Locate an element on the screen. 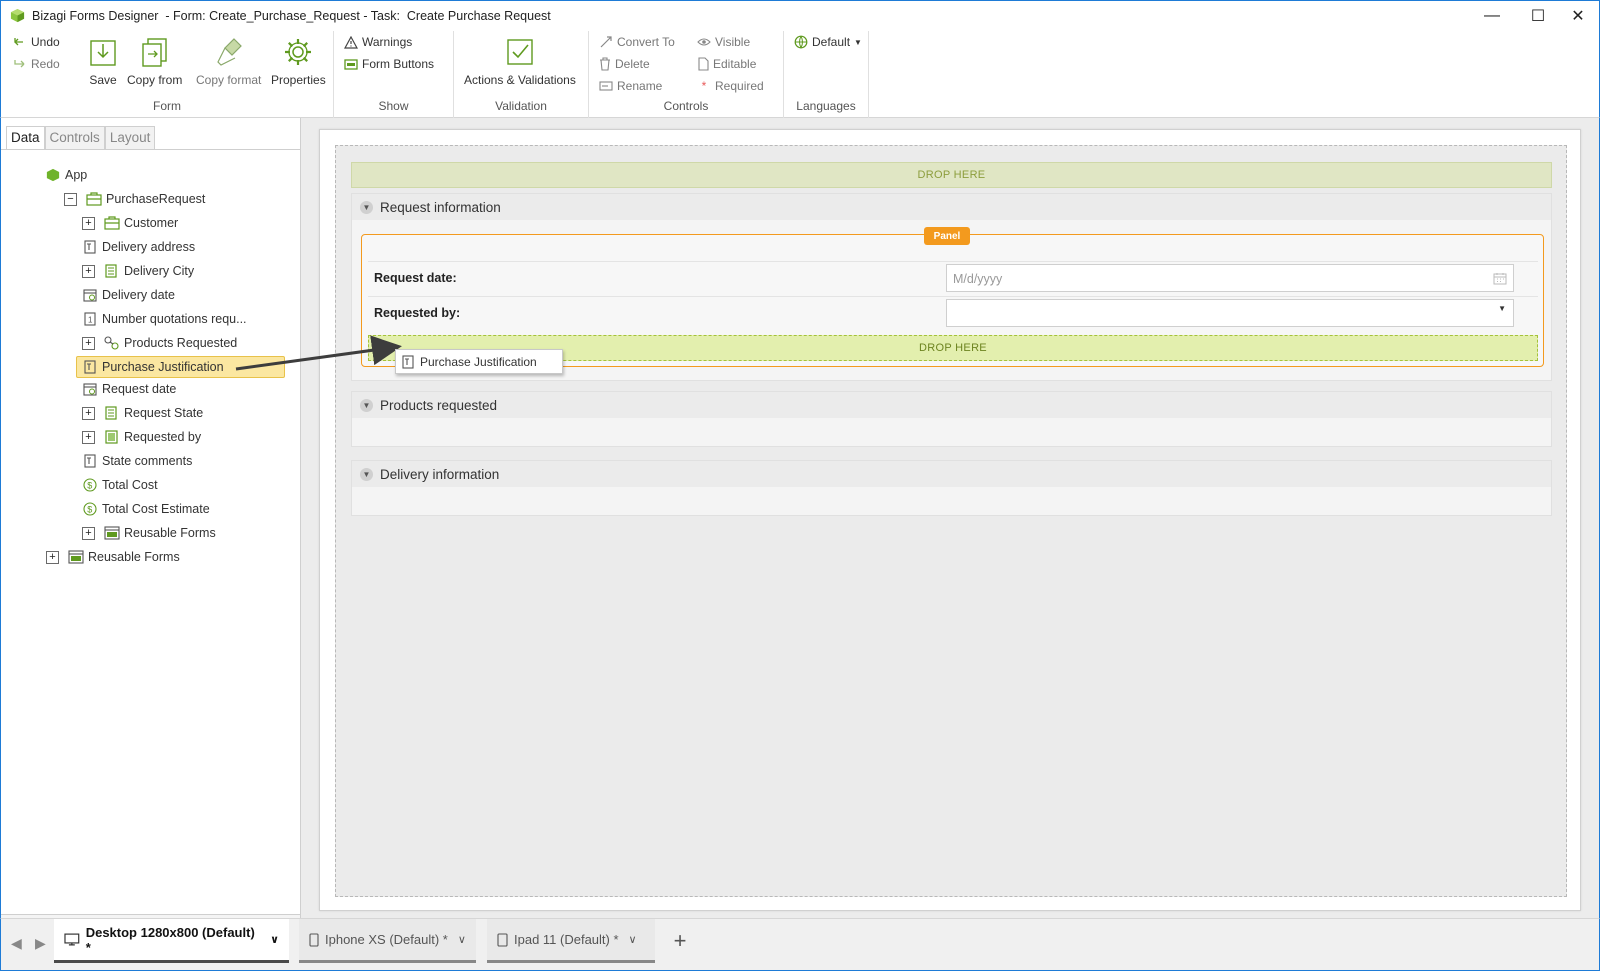 This screenshot has width=1600, height=971. tab-iphone: Iphone XS (Default) * ∨ is located at coordinates (387, 941).